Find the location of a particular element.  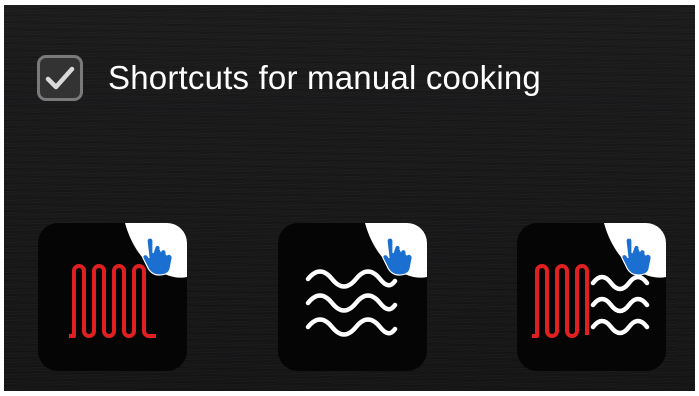

shortcuts-option-row: Shortcuts for manual cooking is located at coordinates (289, 78).